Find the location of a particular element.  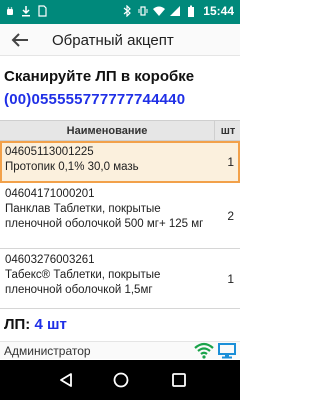

system-nav-bar is located at coordinates (120, 380).